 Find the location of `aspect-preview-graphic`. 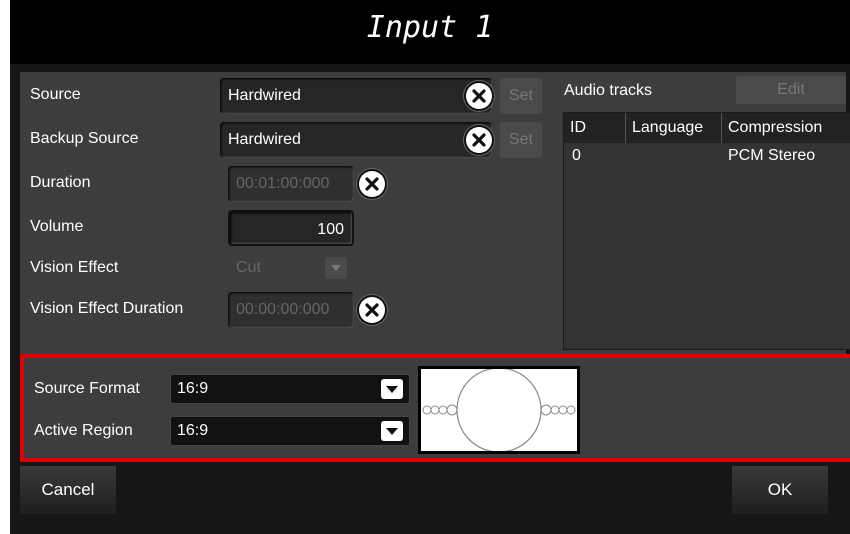

aspect-preview-graphic is located at coordinates (499, 410).